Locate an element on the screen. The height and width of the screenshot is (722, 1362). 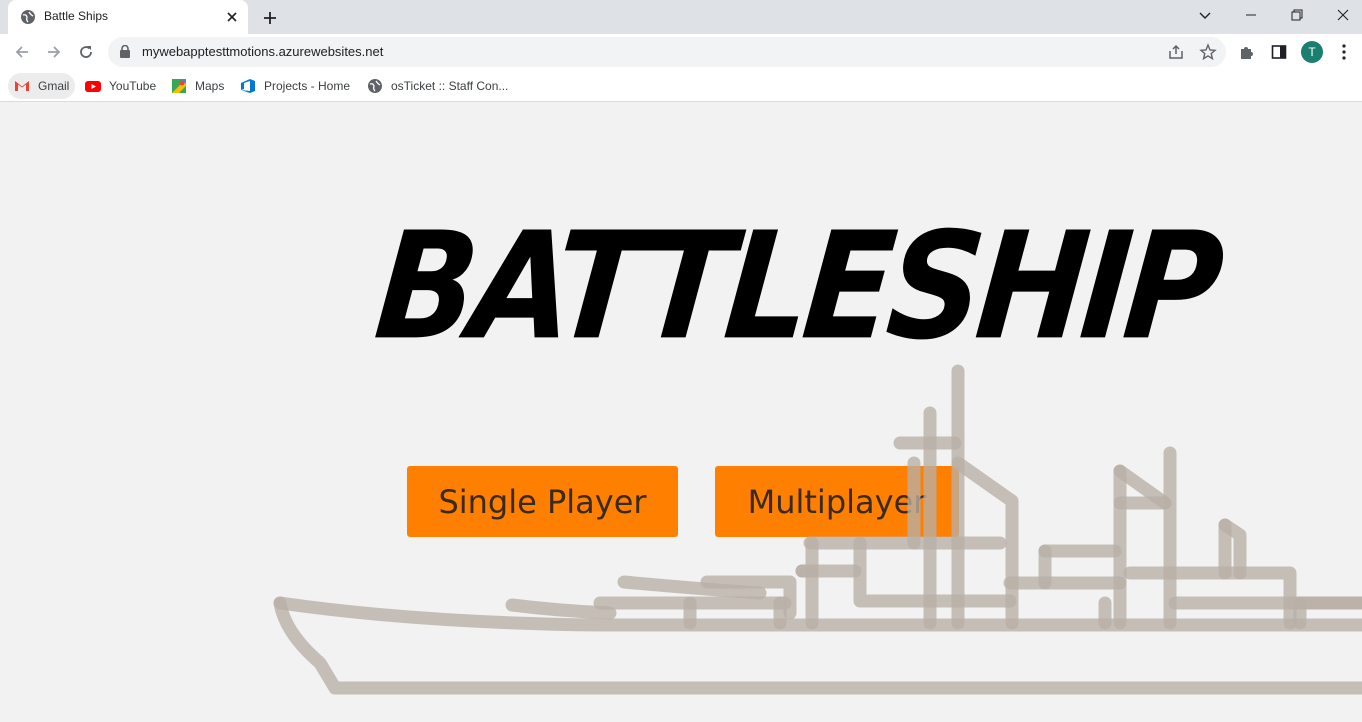
youtube-icon is located at coordinates (93, 86).